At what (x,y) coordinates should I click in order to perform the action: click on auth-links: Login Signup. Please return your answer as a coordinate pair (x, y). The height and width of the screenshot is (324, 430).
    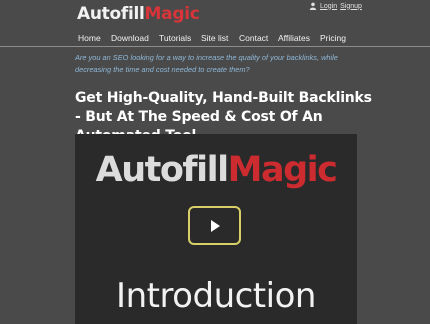
    Looking at the image, I should click on (335, 6).